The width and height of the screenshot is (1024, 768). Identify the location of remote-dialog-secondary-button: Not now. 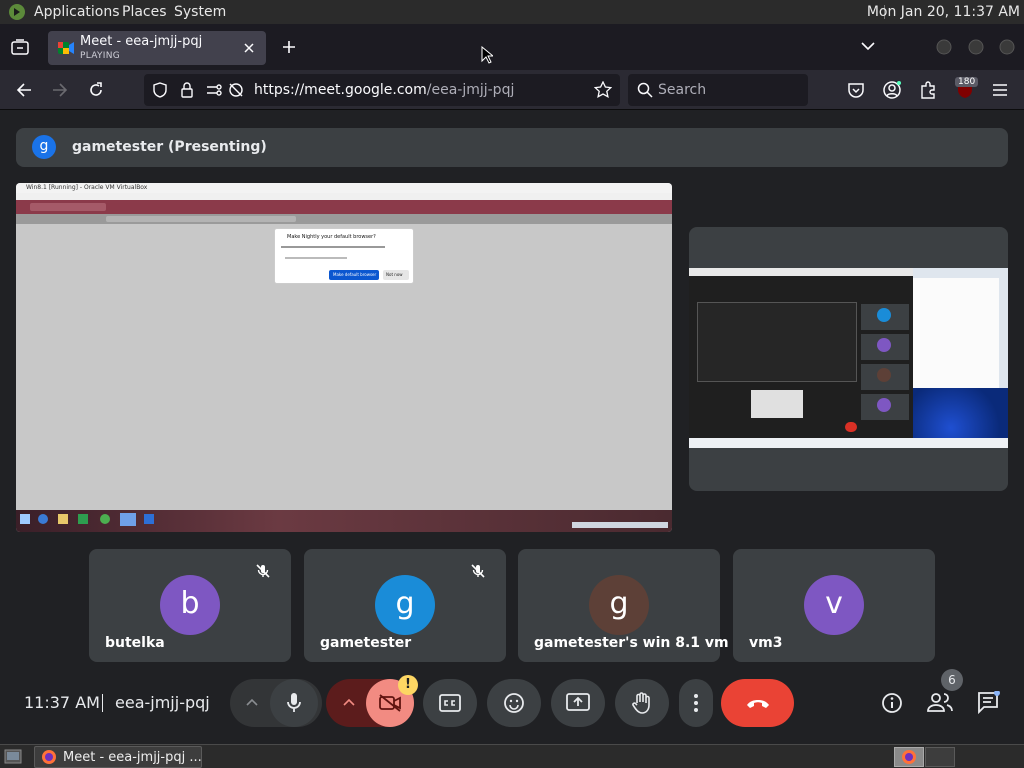
(396, 275).